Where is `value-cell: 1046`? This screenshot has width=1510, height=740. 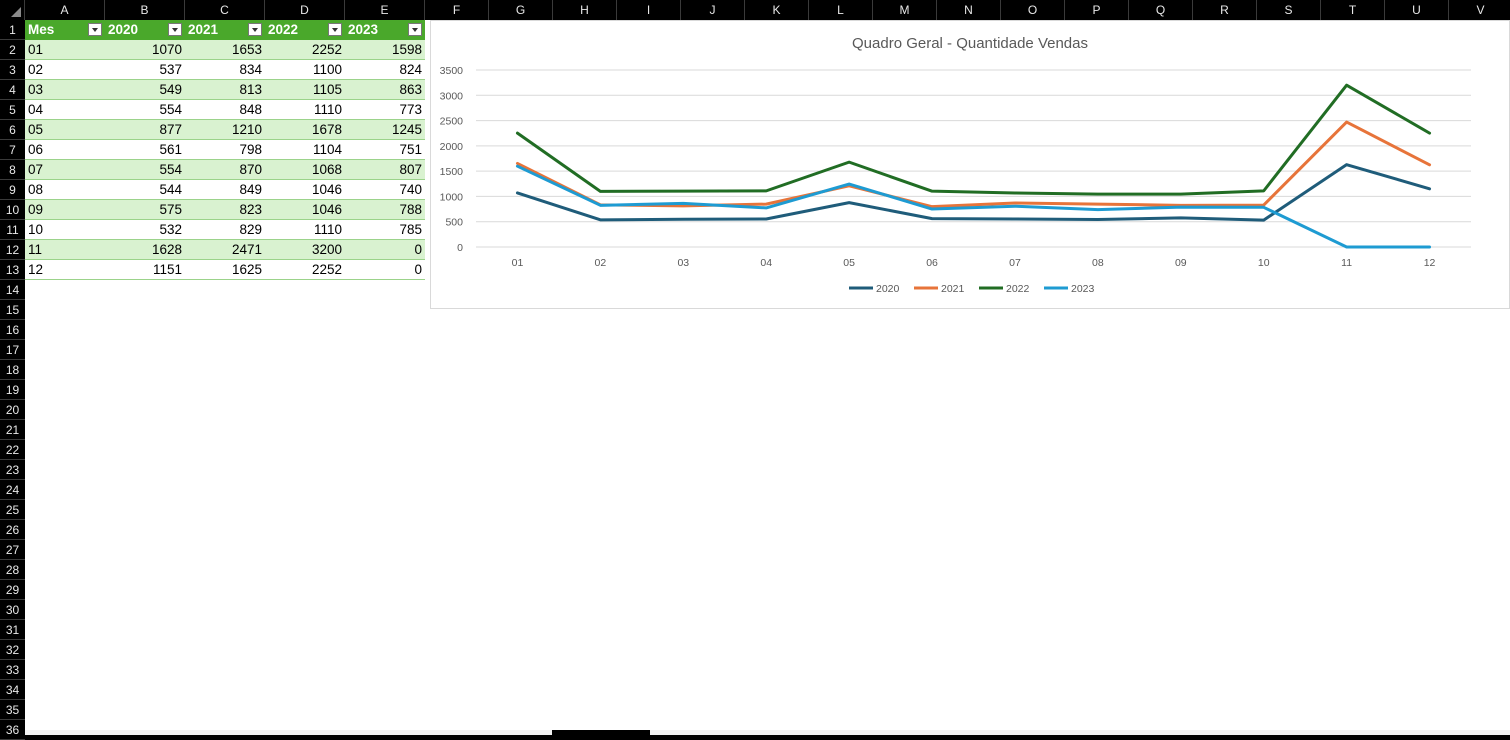 value-cell: 1046 is located at coordinates (305, 210).